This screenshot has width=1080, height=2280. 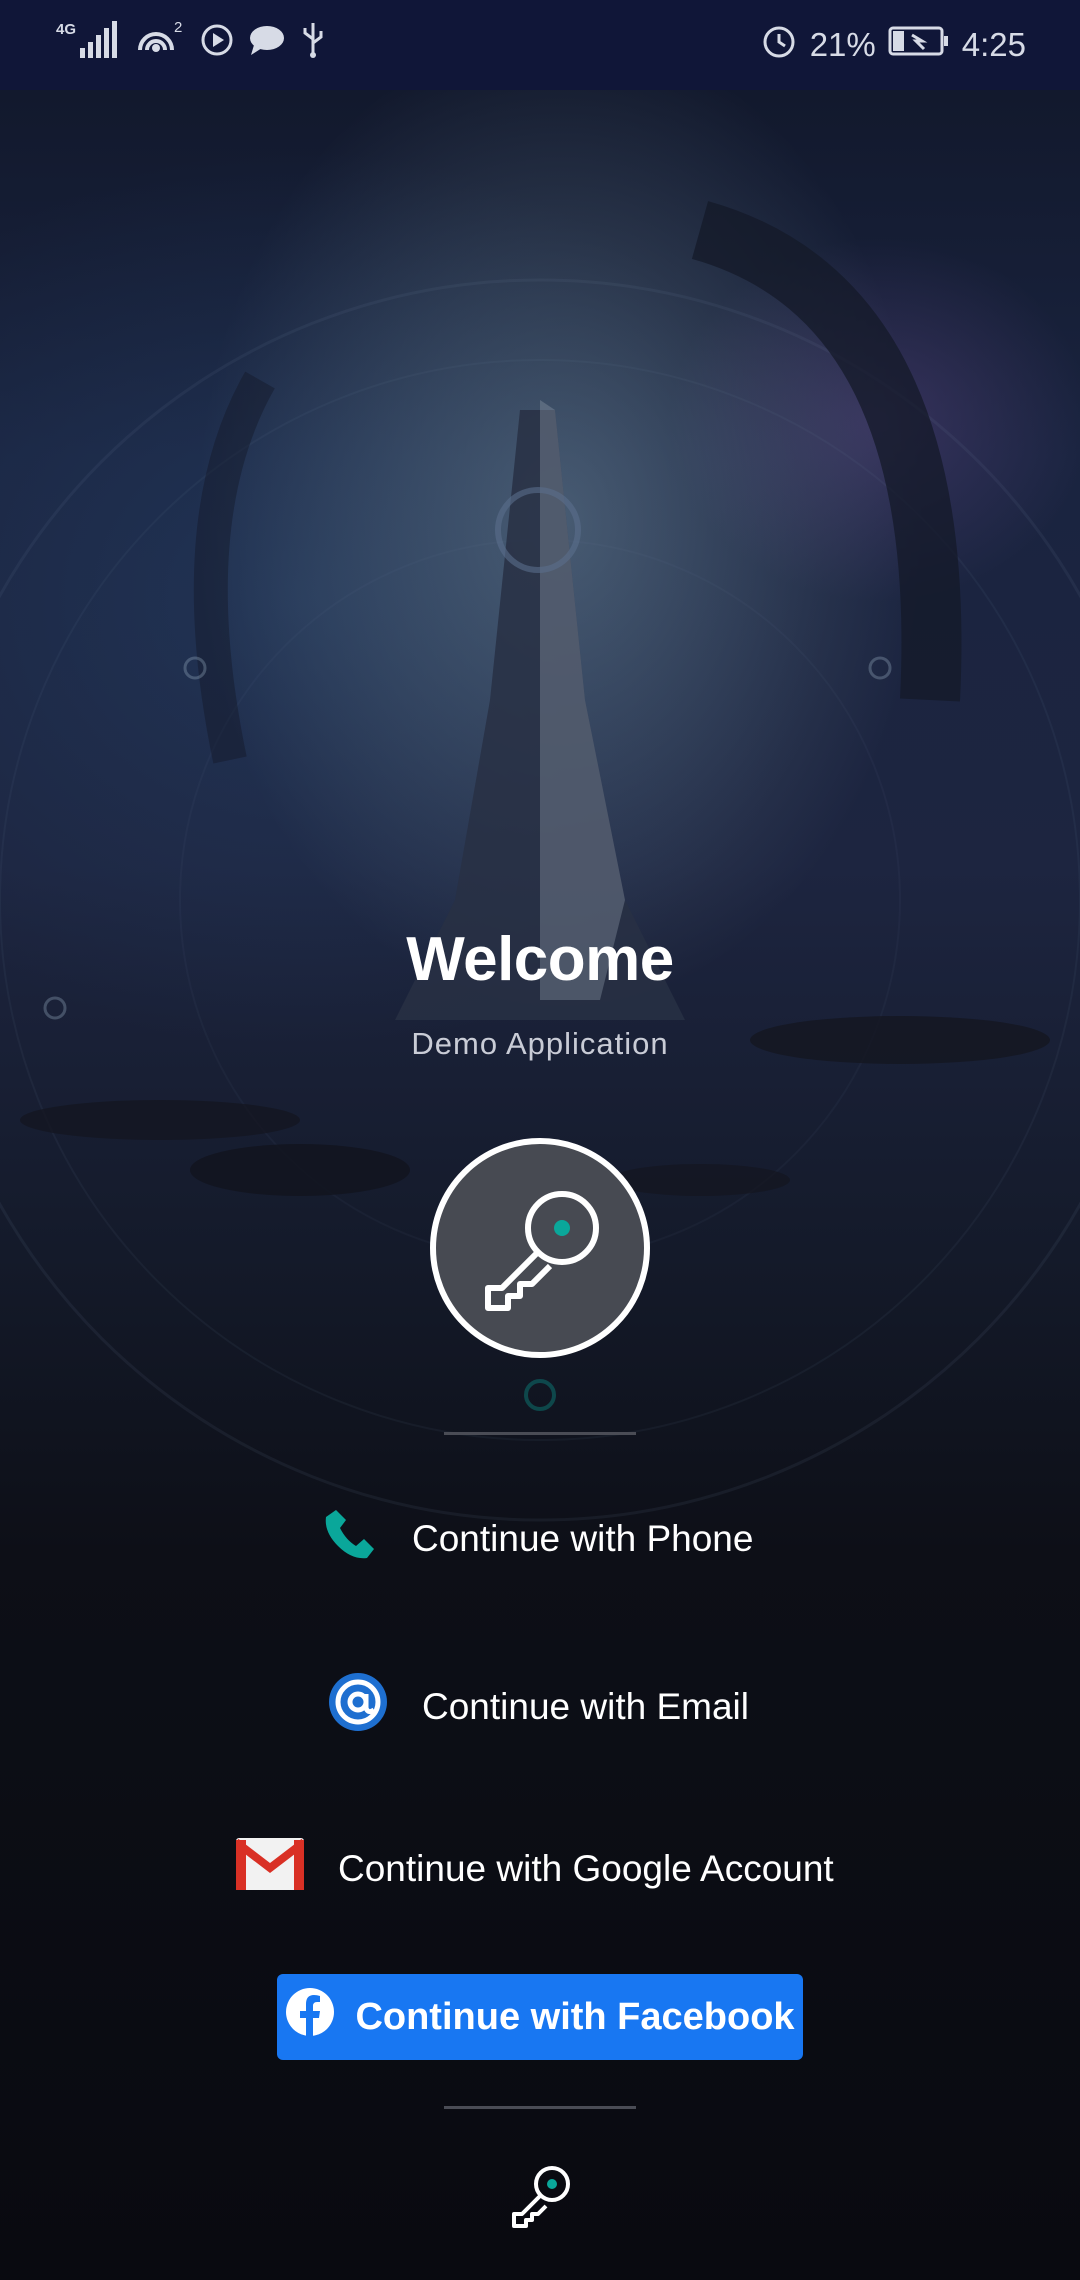 I want to click on battery-percent: 21%, so click(x=842, y=44).